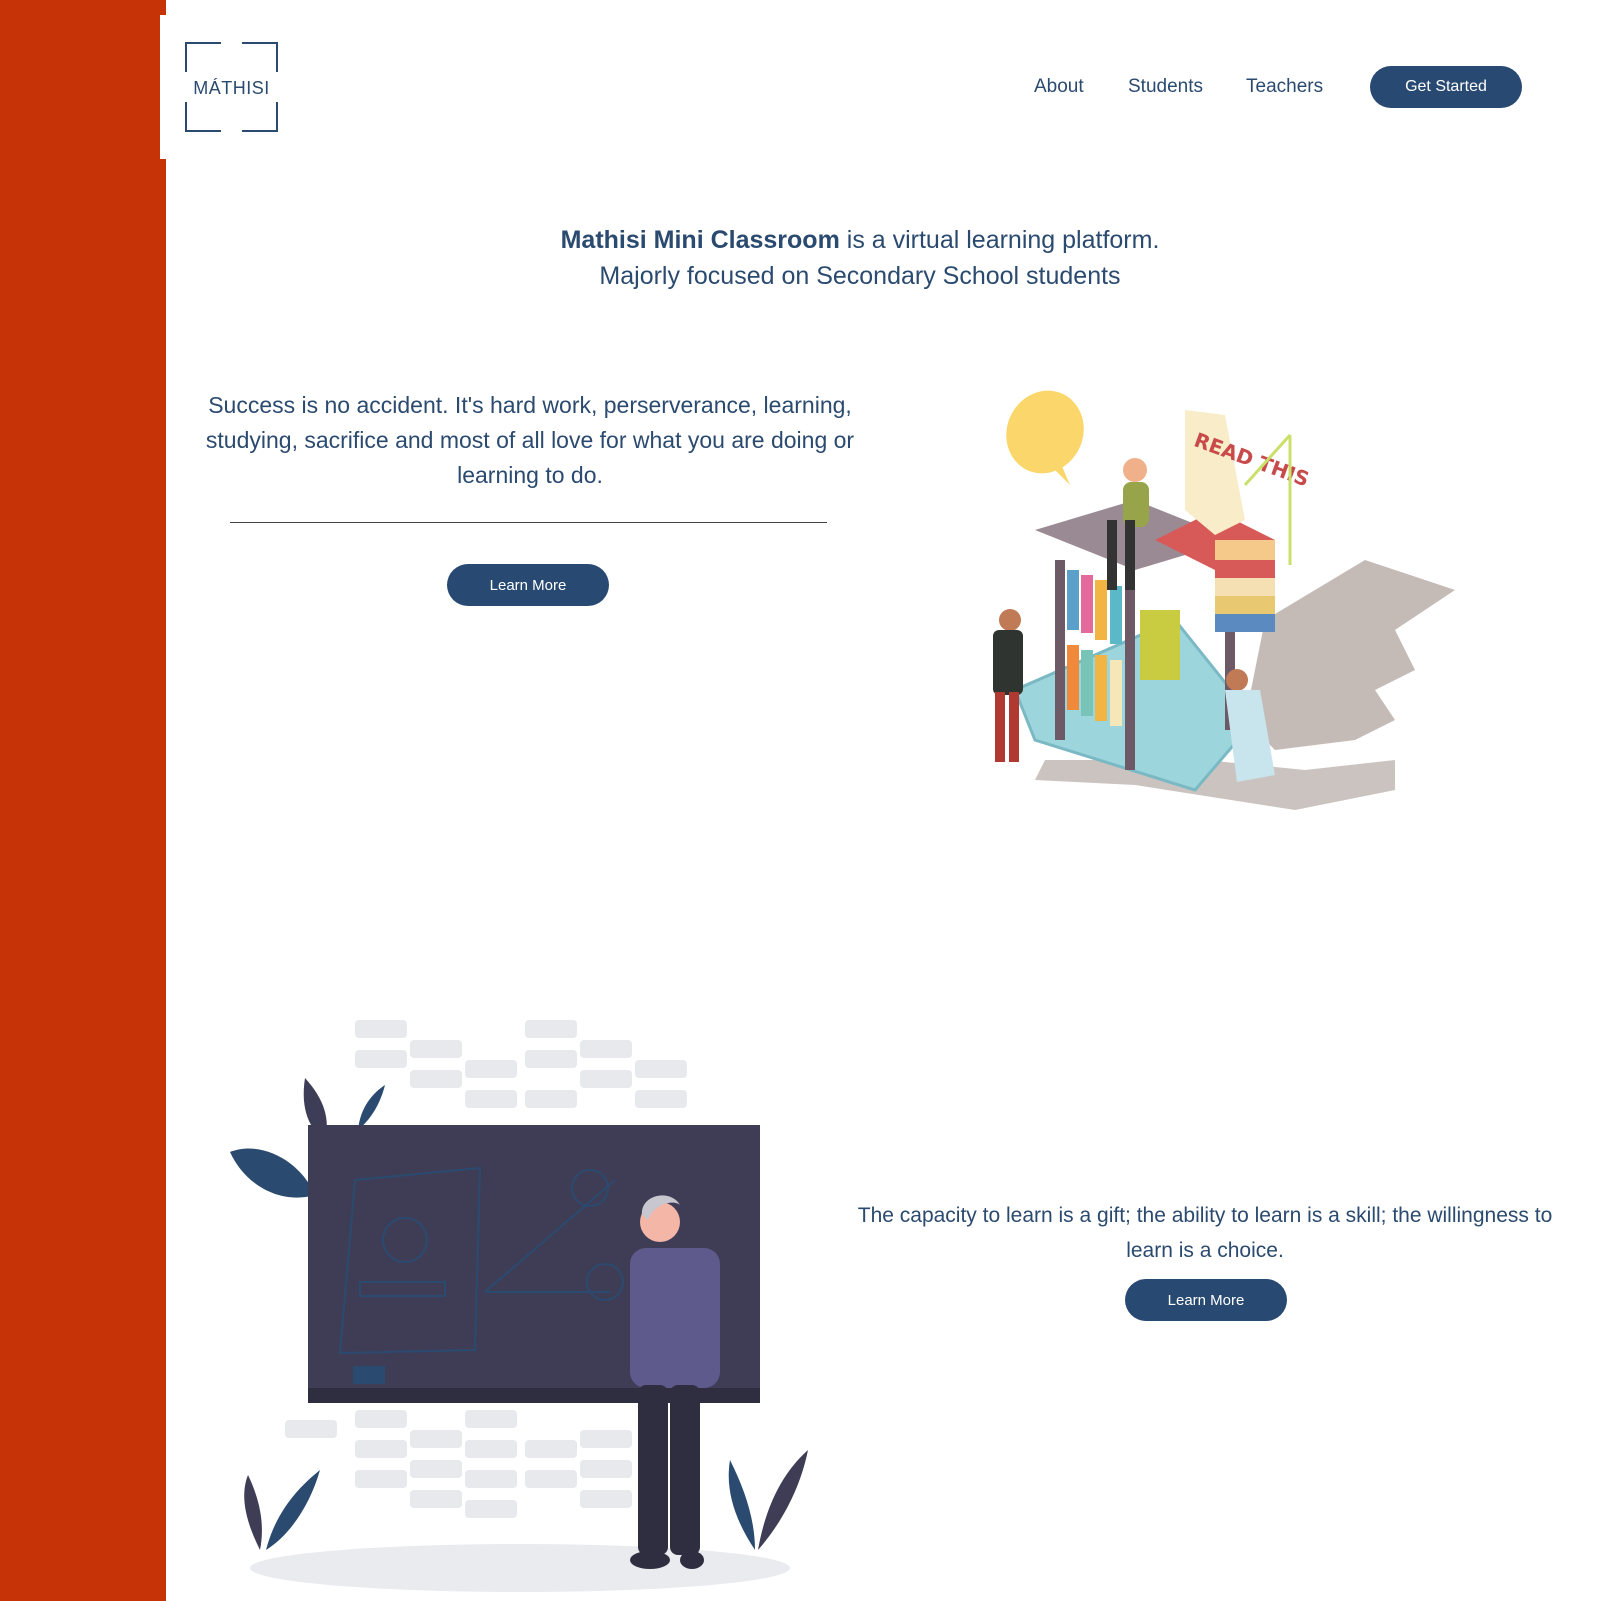 The height and width of the screenshot is (1601, 1600). I want to click on side-accent-bar, so click(83, 800).